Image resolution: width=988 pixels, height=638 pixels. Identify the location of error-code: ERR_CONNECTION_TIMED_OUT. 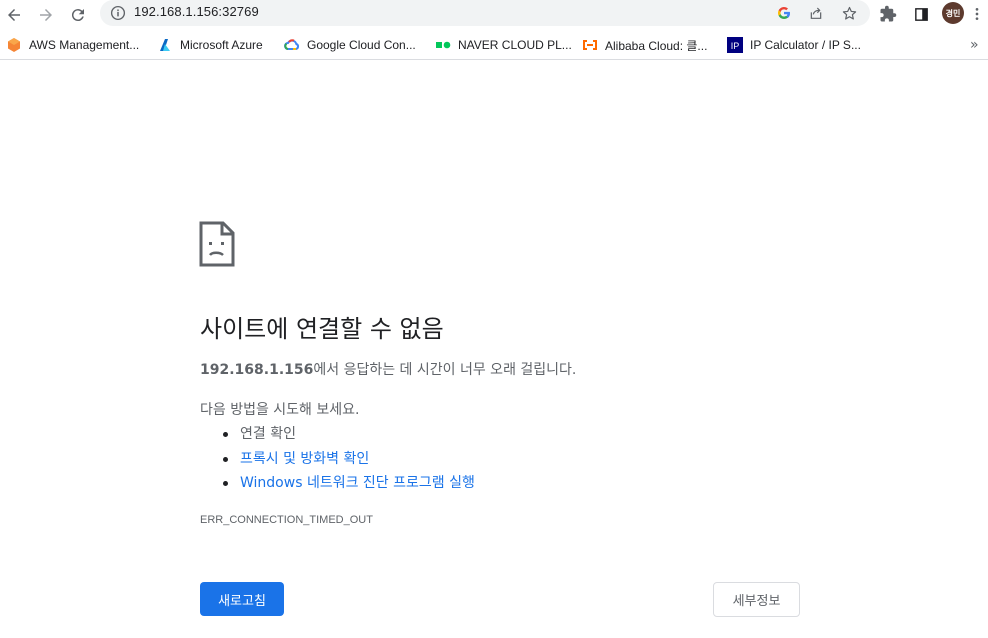
(286, 520).